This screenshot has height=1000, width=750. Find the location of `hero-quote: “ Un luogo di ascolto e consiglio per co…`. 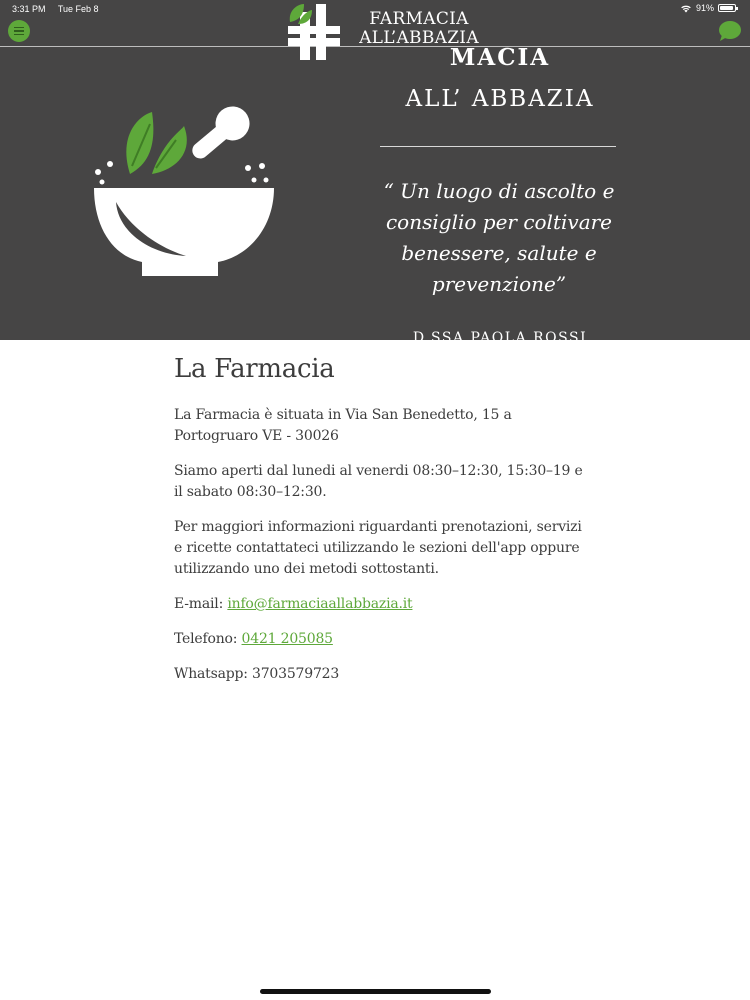

hero-quote: “ Un luogo di ascolto e consiglio per co… is located at coordinates (499, 237).